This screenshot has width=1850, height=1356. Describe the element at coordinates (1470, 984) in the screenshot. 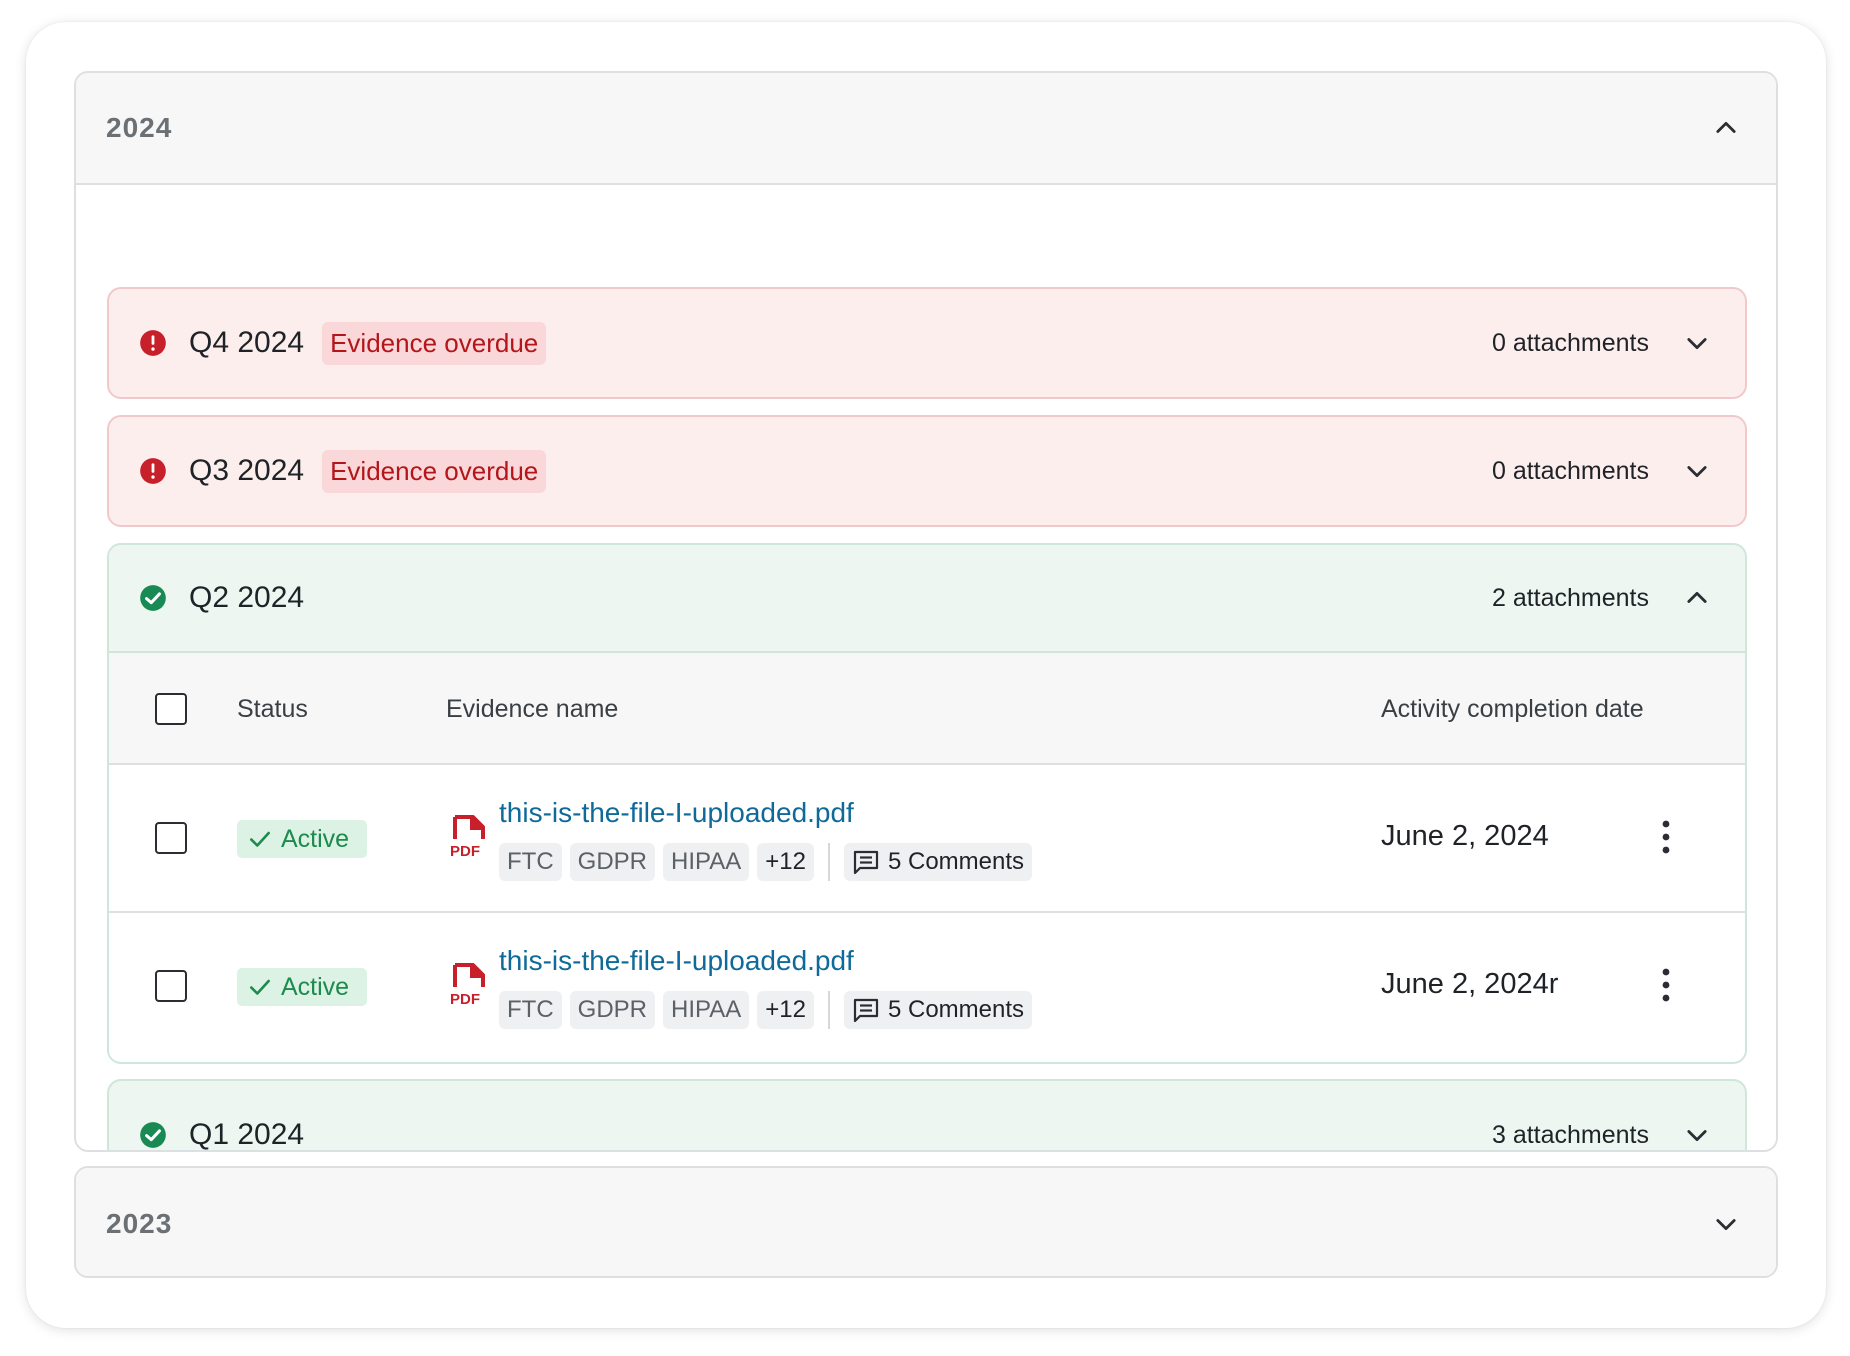

I see `completion-date: June 2, 2024r` at that location.